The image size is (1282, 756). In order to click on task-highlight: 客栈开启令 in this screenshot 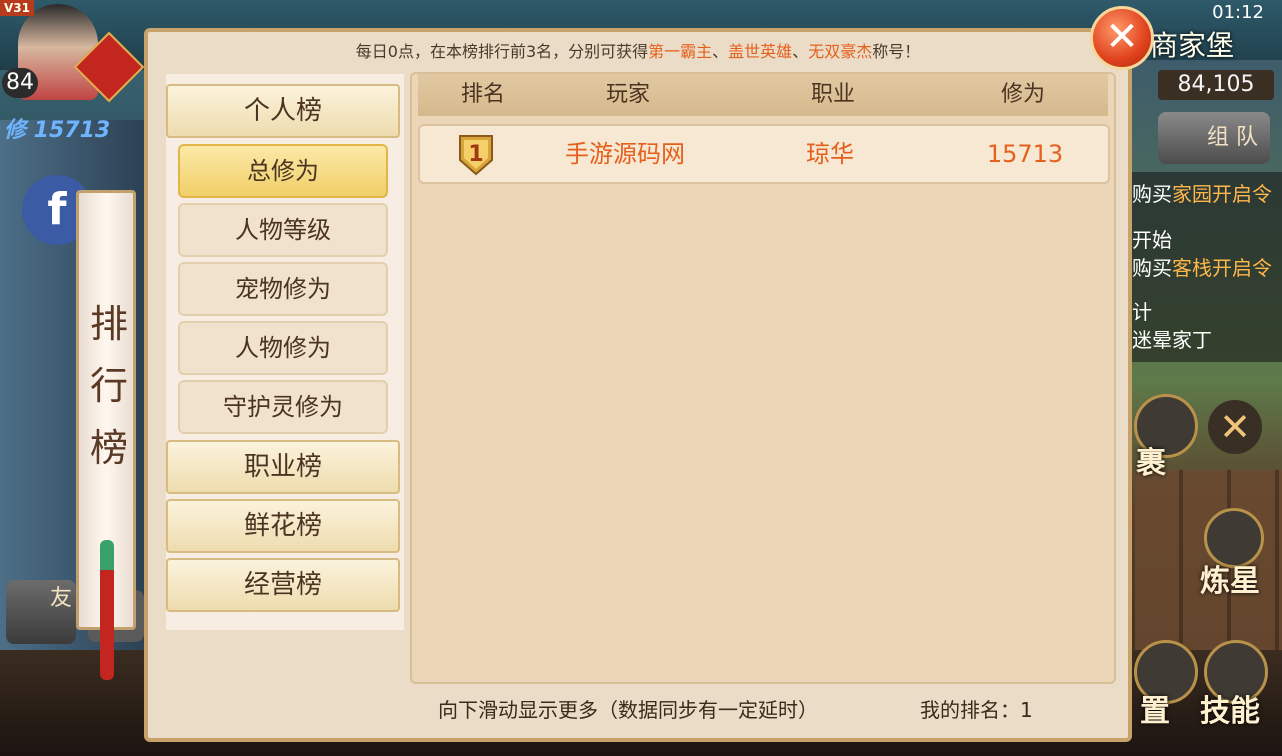, I will do `click(1222, 268)`.